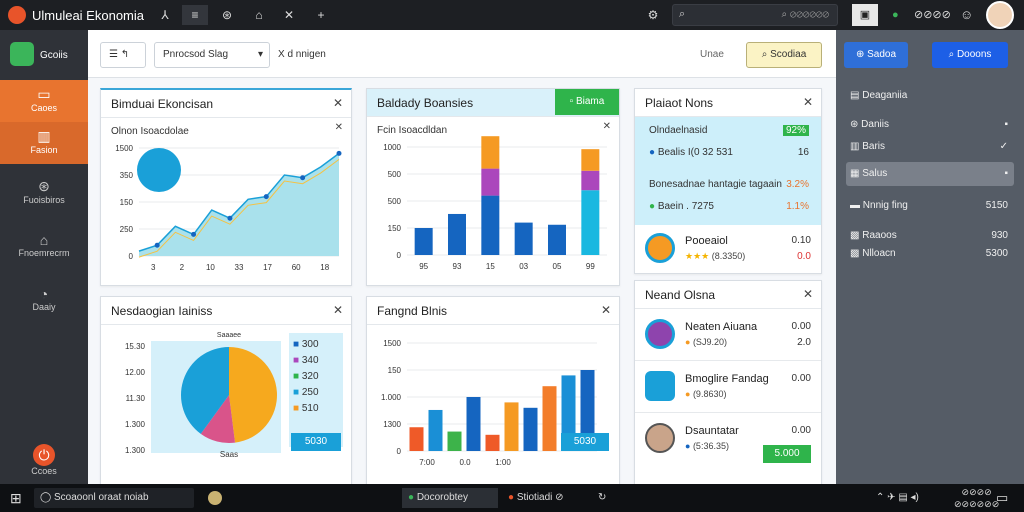 Image resolution: width=1024 pixels, height=512 pixels. I want to click on row-sub: ● Bealis I(0 32 531, so click(691, 152).